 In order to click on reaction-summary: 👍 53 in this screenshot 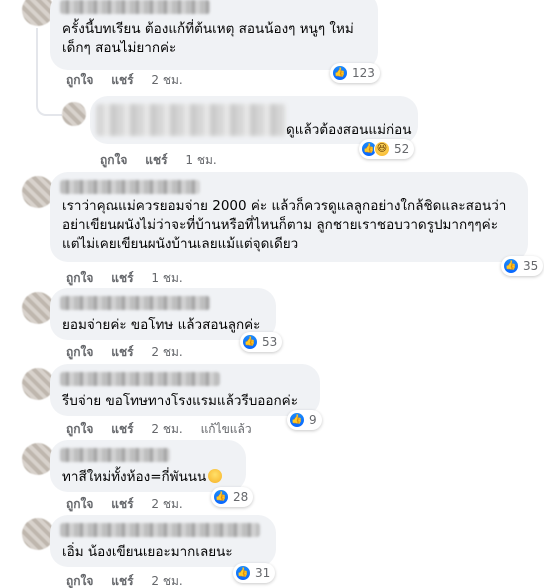, I will do `click(261, 342)`.